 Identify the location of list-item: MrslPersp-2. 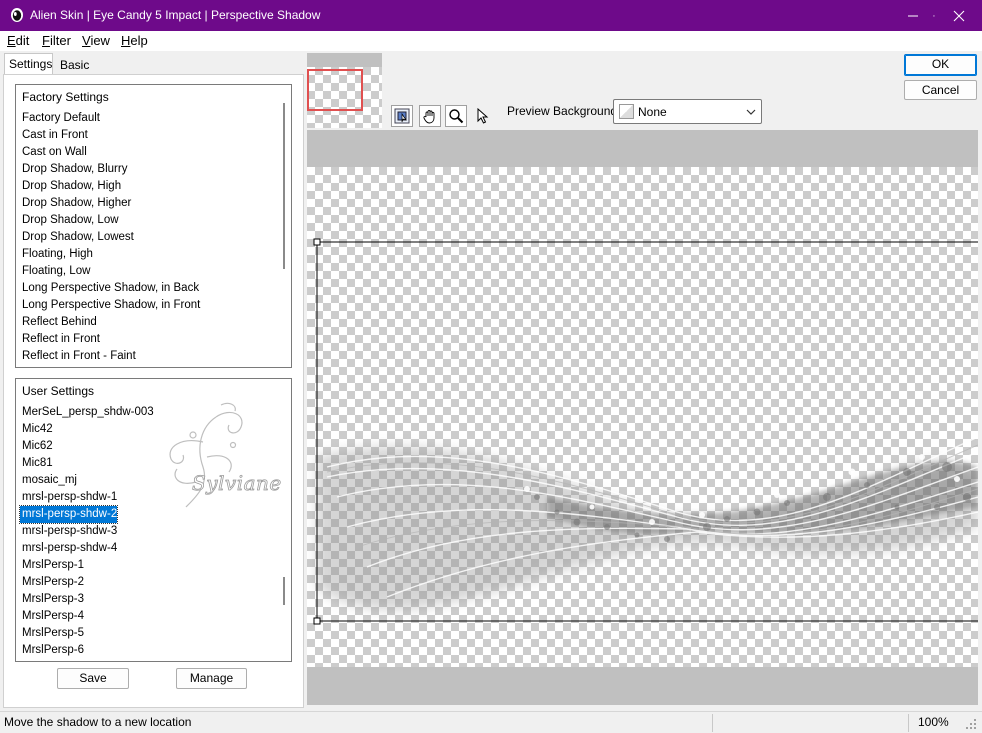
(52, 582).